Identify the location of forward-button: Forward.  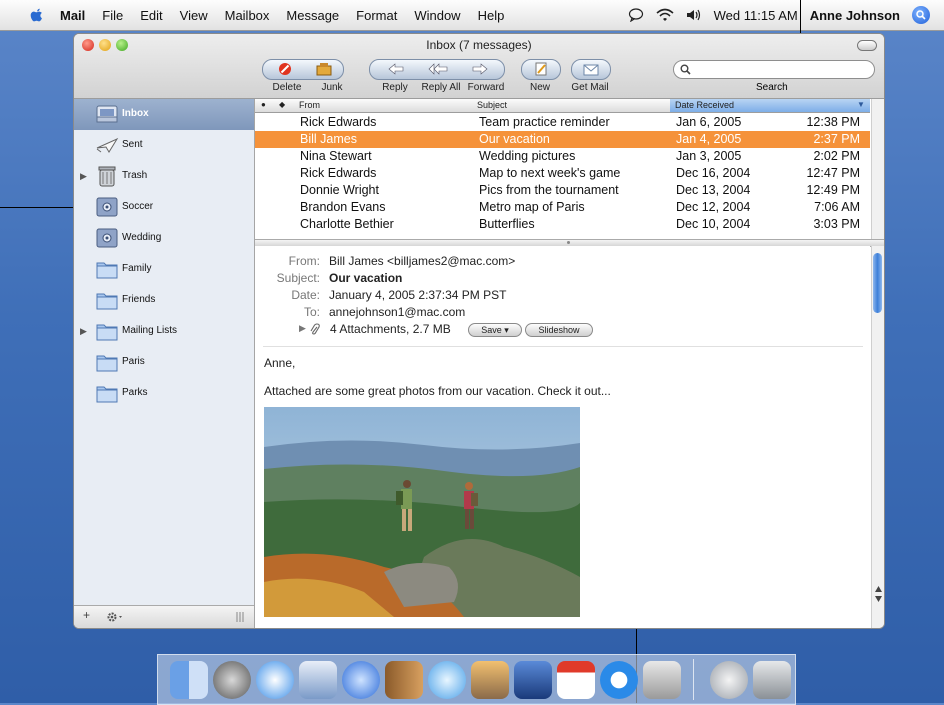
(486, 87).